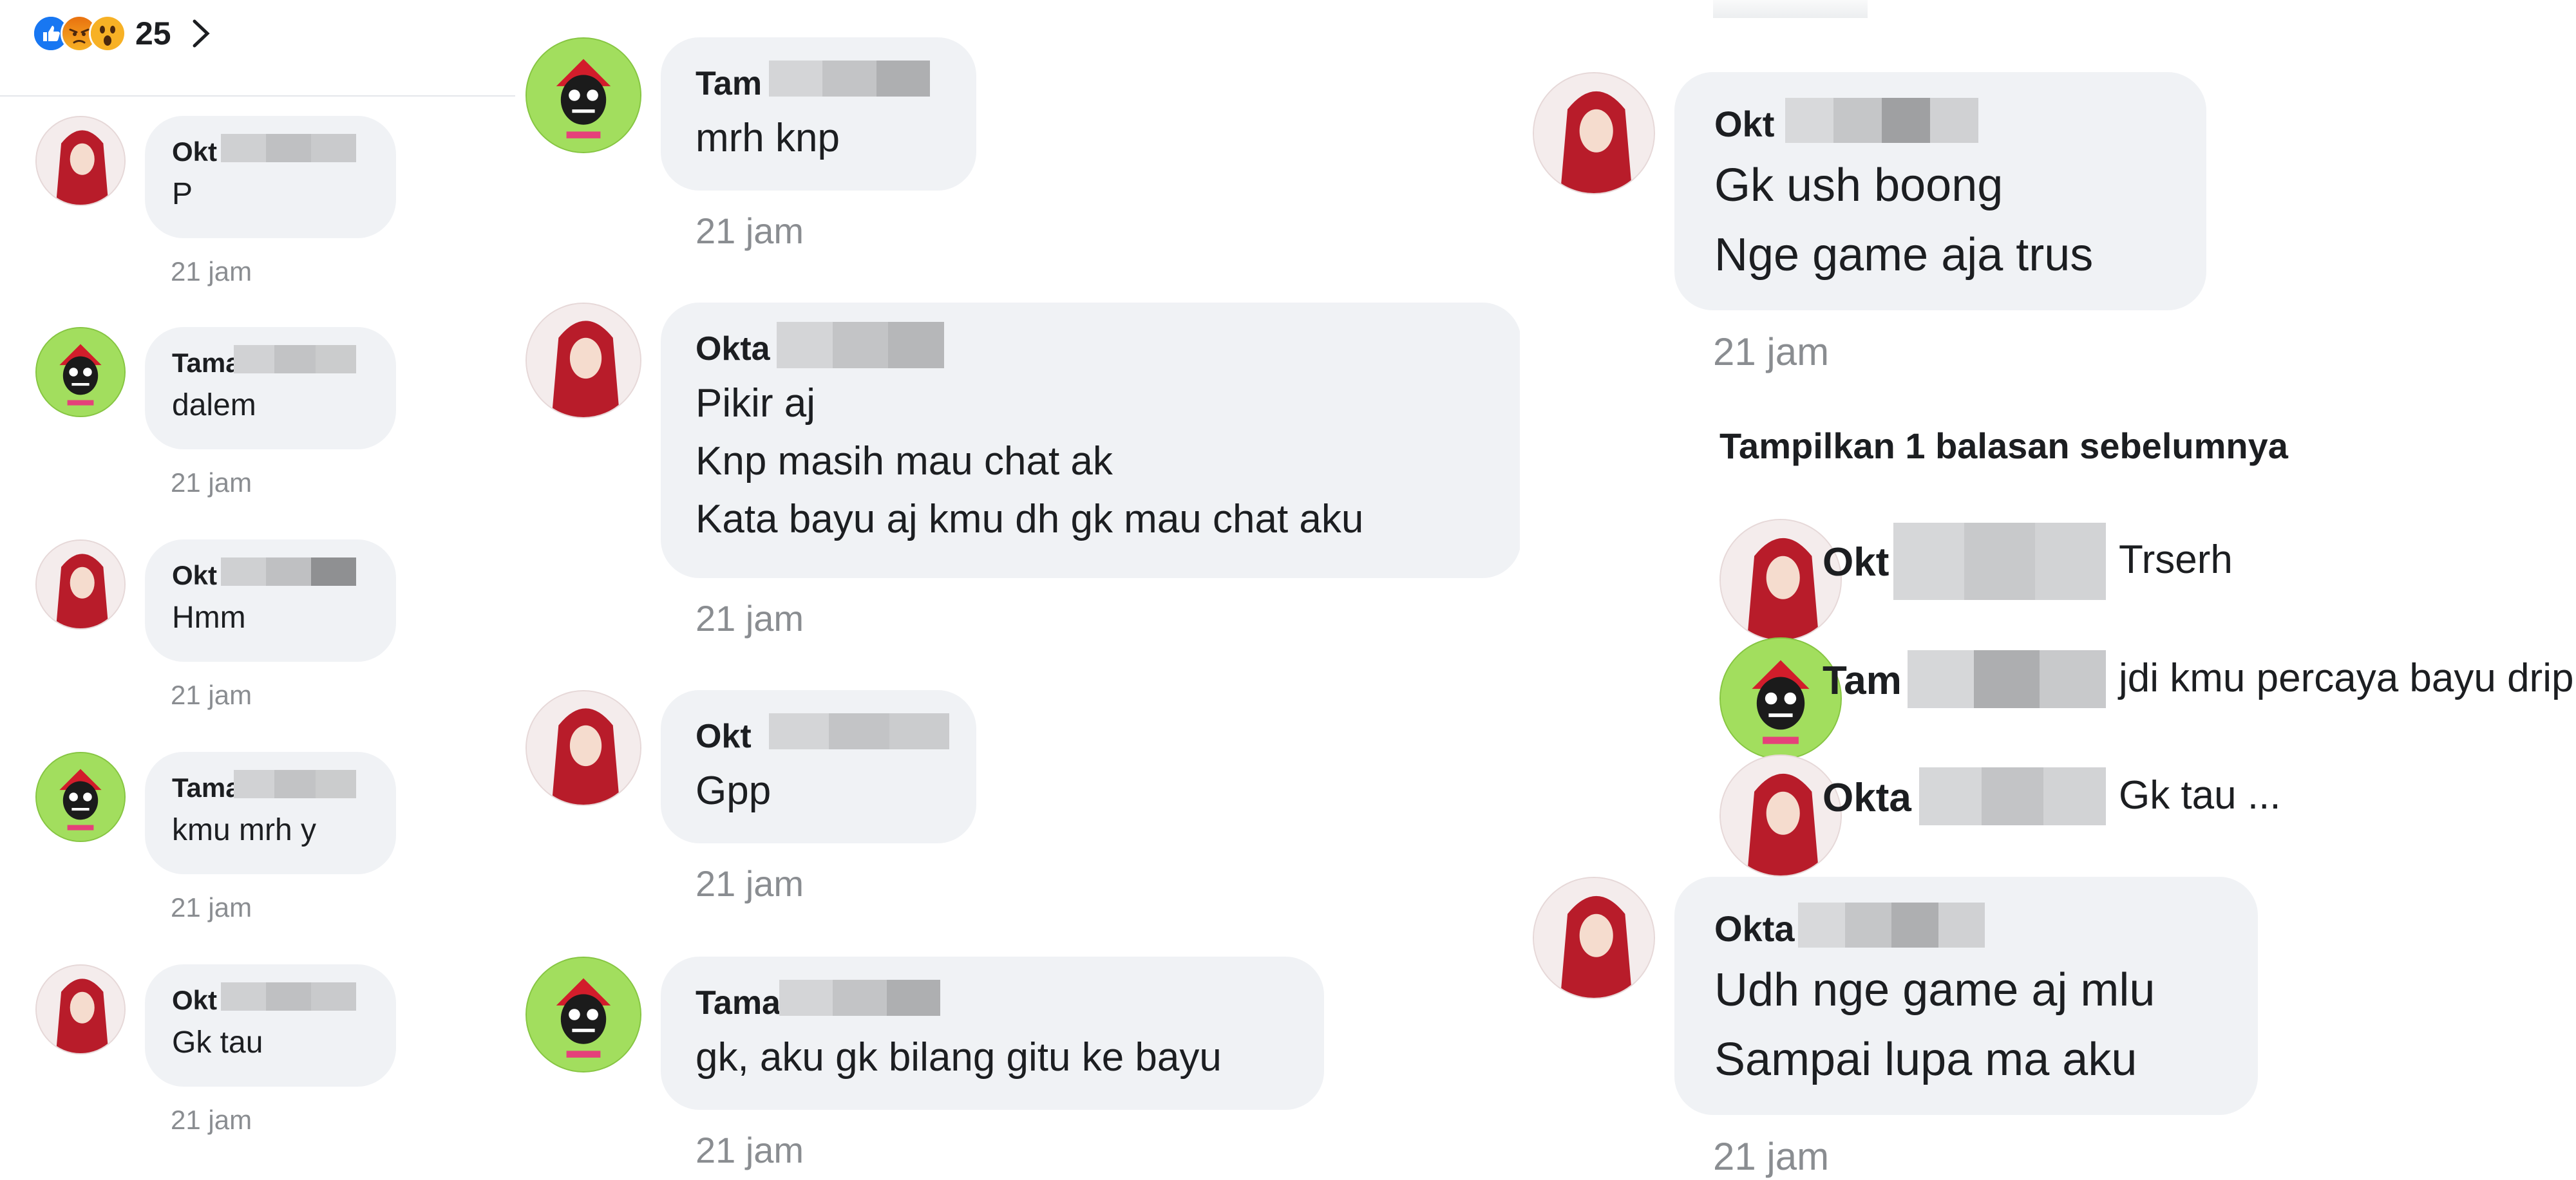 The width and height of the screenshot is (2576, 1180). Describe the element at coordinates (270, 600) in the screenshot. I see `comment-bubble: Okt Hmm` at that location.